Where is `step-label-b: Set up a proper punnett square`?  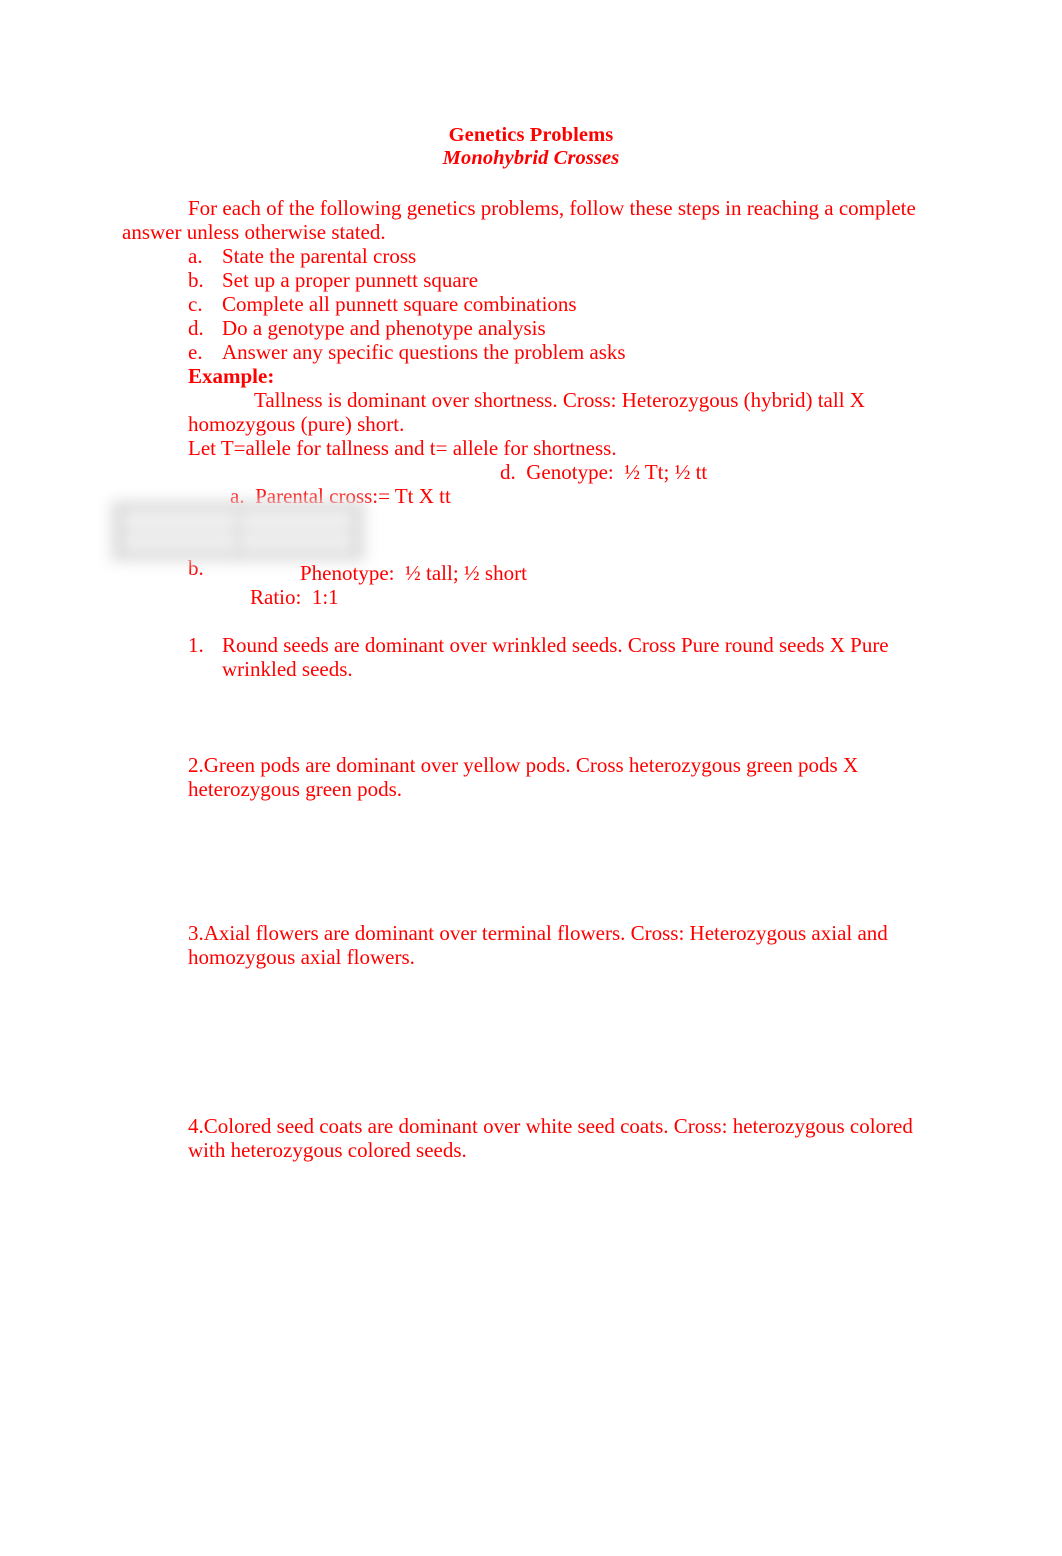
step-label-b: Set up a proper punnett square is located at coordinates (350, 280).